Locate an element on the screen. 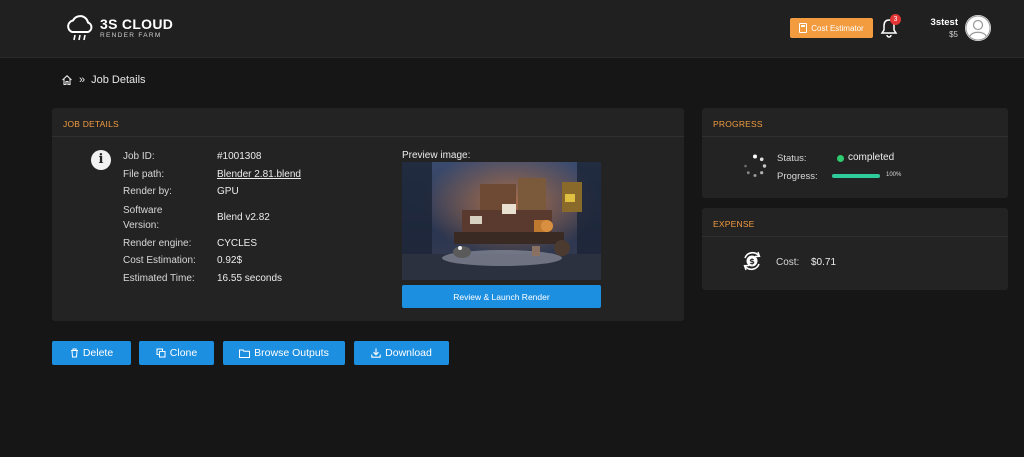  download-icon is located at coordinates (376, 353).